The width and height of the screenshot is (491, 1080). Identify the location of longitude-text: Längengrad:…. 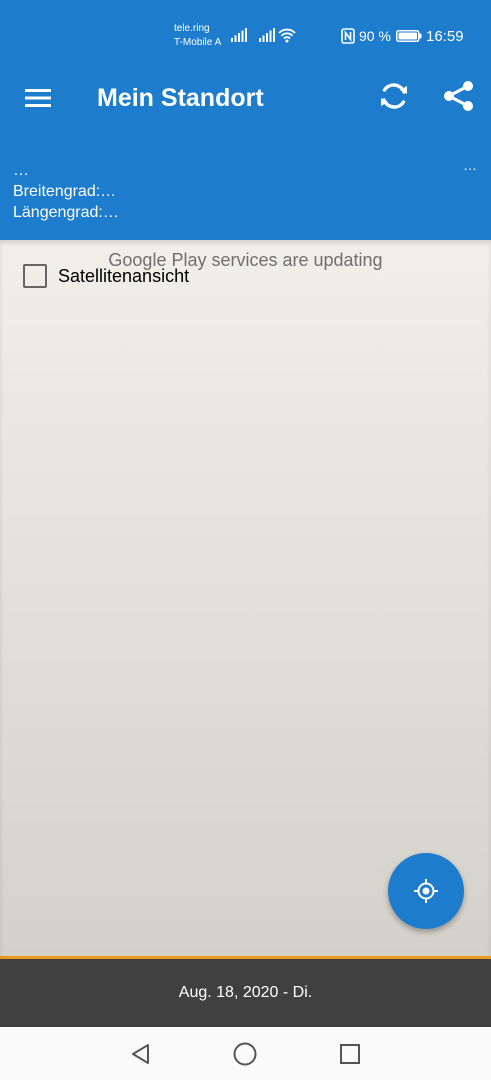
(66, 212).